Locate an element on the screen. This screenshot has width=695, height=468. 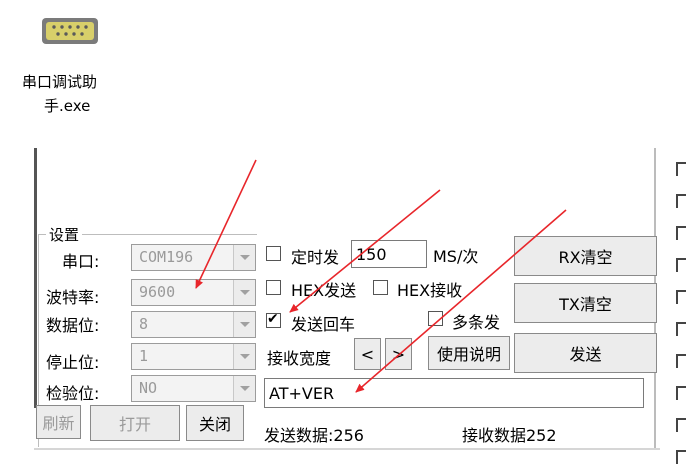
data-bits-value: 8 is located at coordinates (144, 324).